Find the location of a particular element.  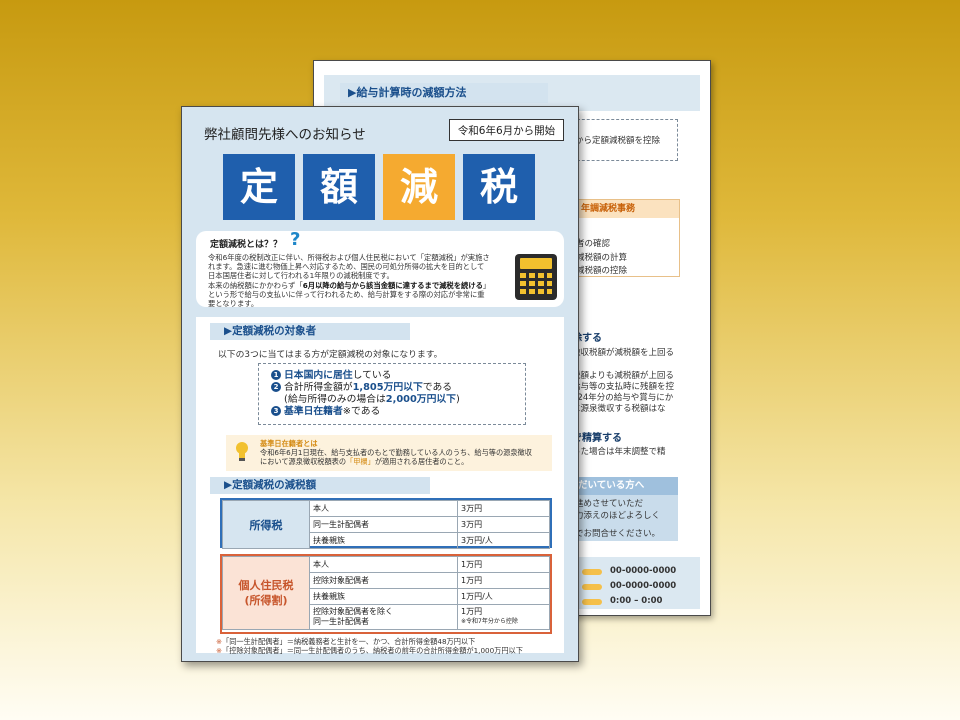

targets-heading: ▶定額減税の対象者 is located at coordinates (310, 331).